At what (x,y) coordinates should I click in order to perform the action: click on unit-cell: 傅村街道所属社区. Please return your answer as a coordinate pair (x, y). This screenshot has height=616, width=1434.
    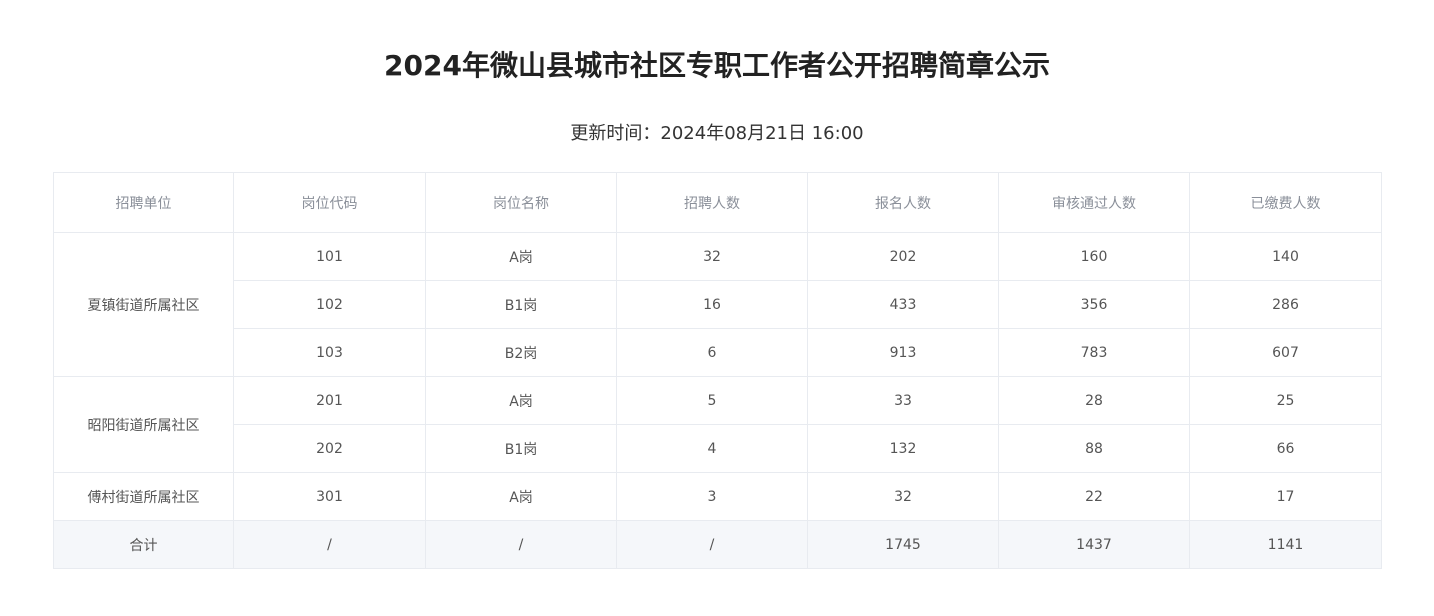
    Looking at the image, I should click on (143, 496).